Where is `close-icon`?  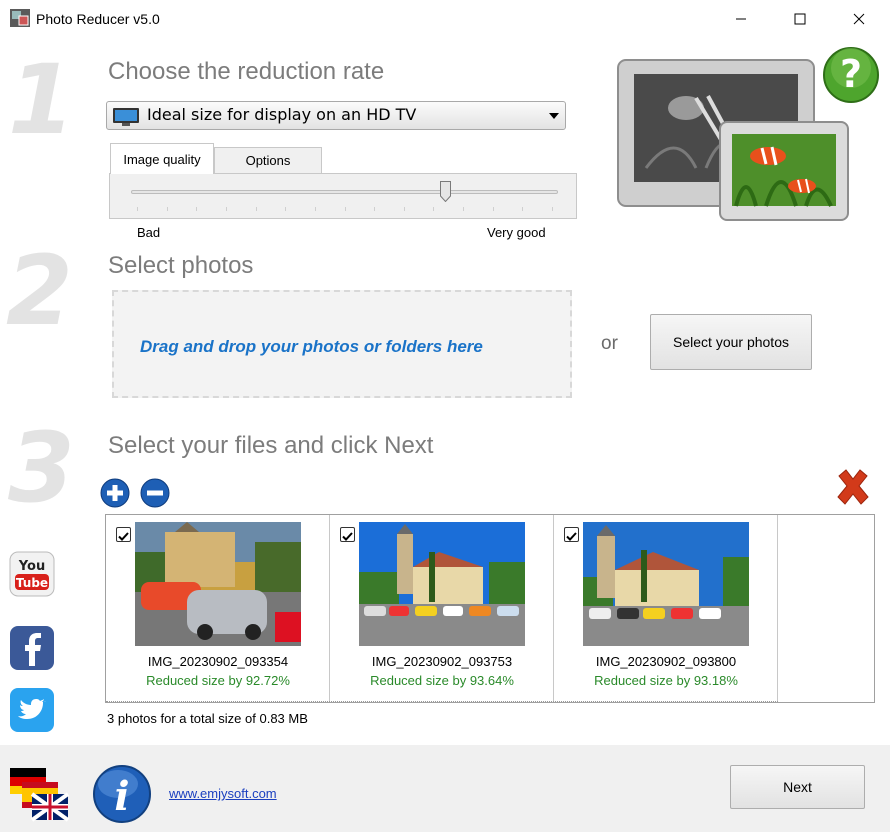
close-icon is located at coordinates (859, 19).